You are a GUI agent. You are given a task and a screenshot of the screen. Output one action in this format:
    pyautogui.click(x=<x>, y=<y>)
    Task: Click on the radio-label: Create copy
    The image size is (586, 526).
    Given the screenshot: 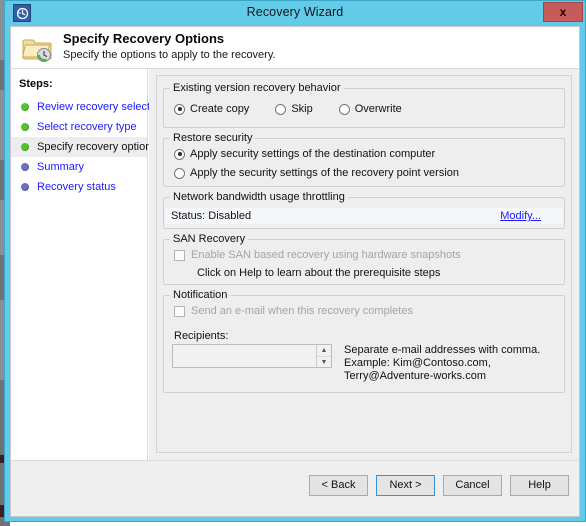 What is the action you would take?
    pyautogui.click(x=220, y=109)
    